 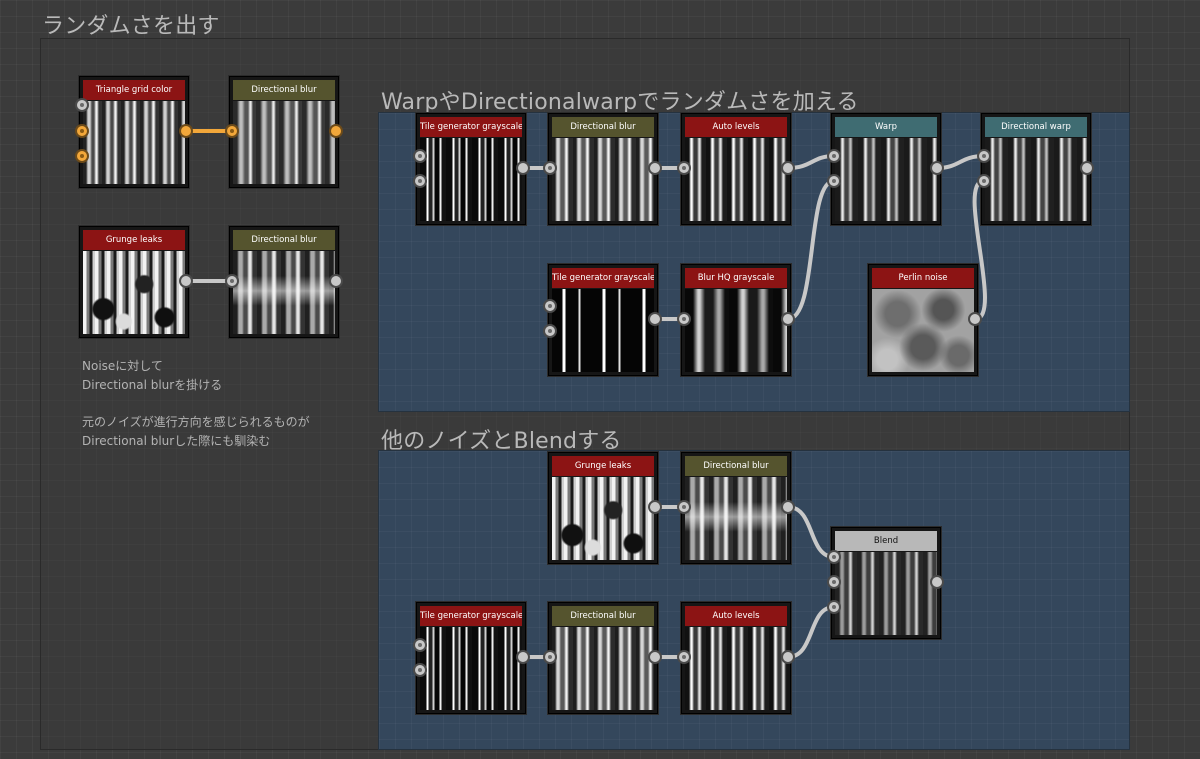 I want to click on node-header: Triangle grid color, so click(x=134, y=90).